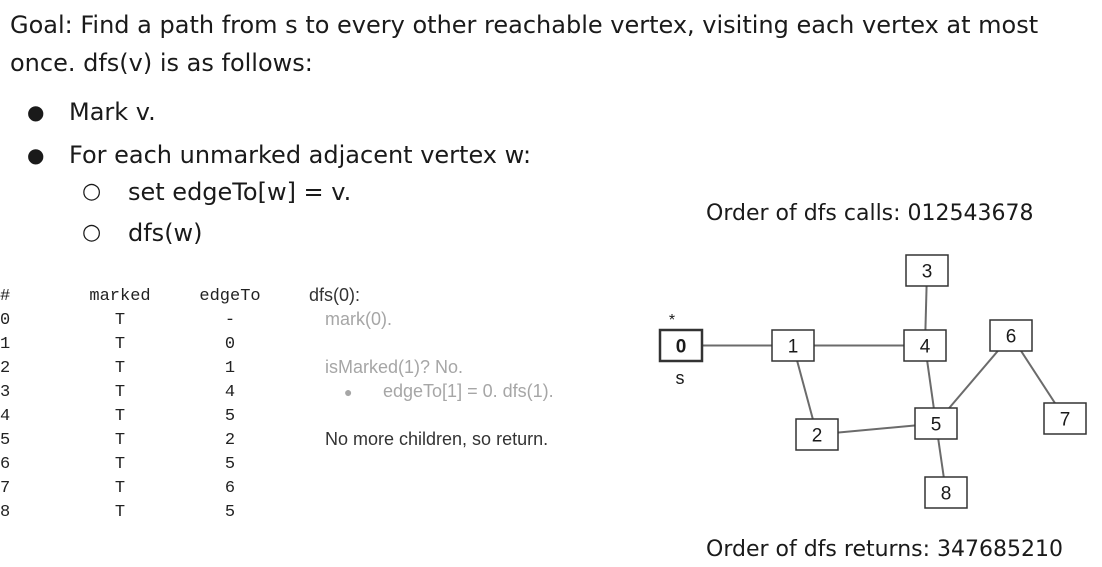  I want to click on vertex-label: 5, so click(936, 425).